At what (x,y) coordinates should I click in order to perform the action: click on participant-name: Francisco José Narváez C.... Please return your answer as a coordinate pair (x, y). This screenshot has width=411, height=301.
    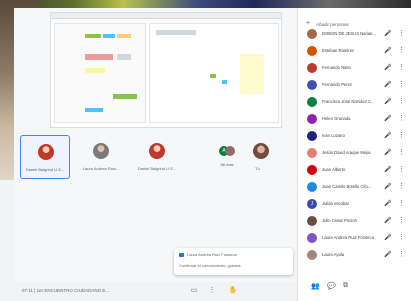
    Looking at the image, I should click on (348, 101).